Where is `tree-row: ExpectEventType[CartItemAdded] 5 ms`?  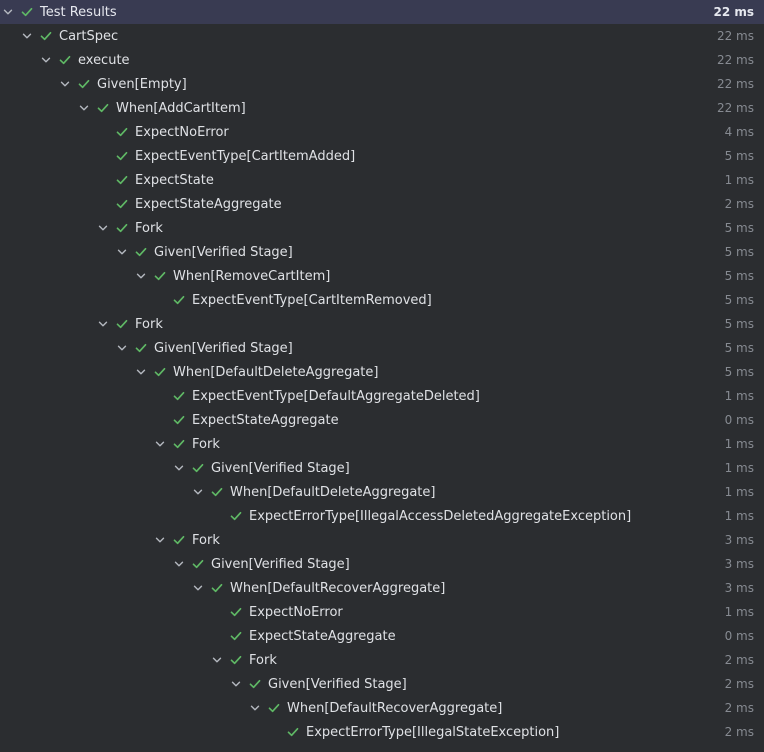 tree-row: ExpectEventType[CartItemAdded] 5 ms is located at coordinates (382, 156).